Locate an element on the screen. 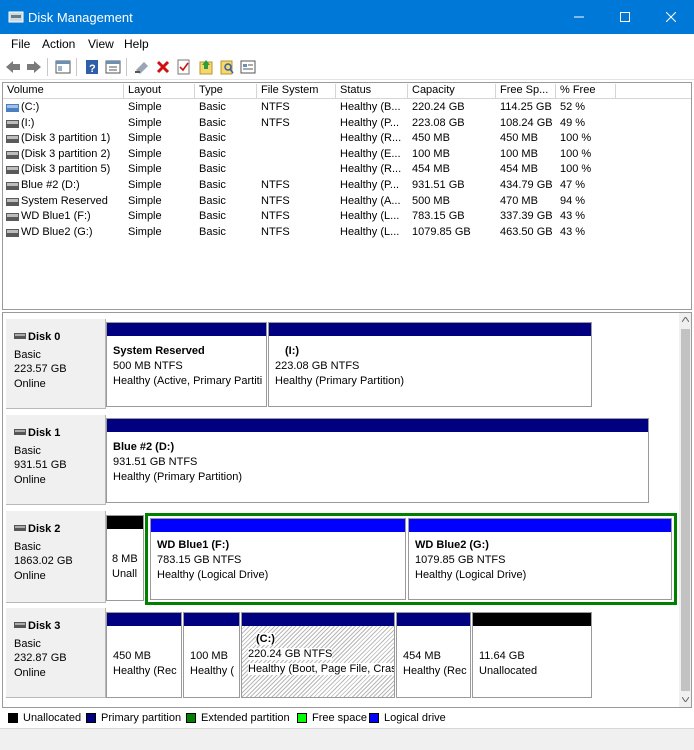 The width and height of the screenshot is (694, 750). unallocated-bar is located at coordinates (125, 522).